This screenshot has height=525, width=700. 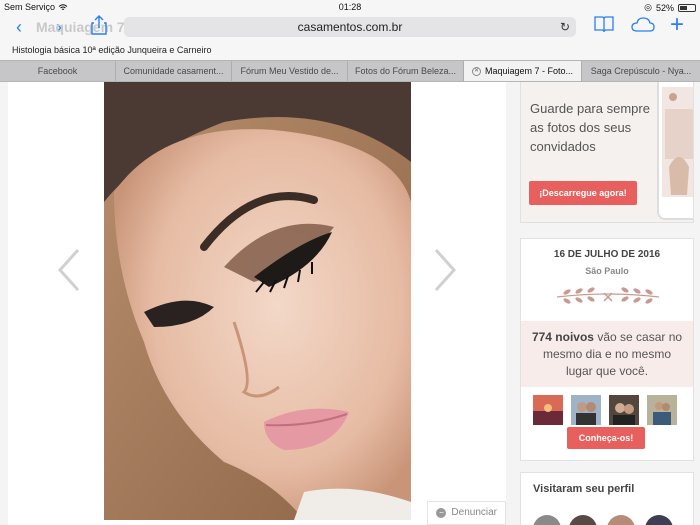 I want to click on chevron-right-icon, so click(x=445, y=270).